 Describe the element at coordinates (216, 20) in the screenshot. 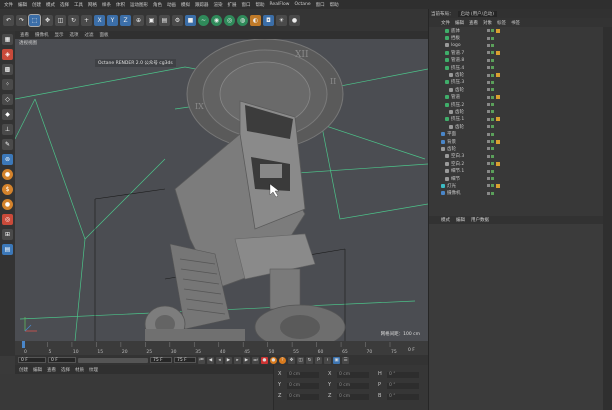

I see `nurbs-icon: ◉` at that location.